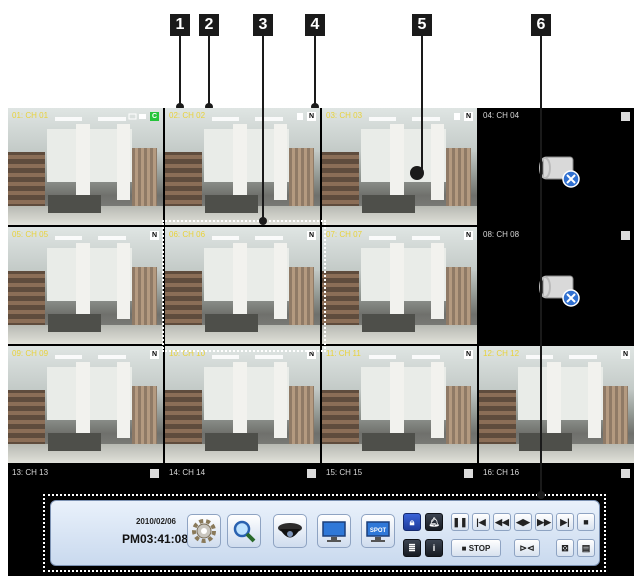 The image size is (635, 576). I want to click on search-icon, so click(244, 531).